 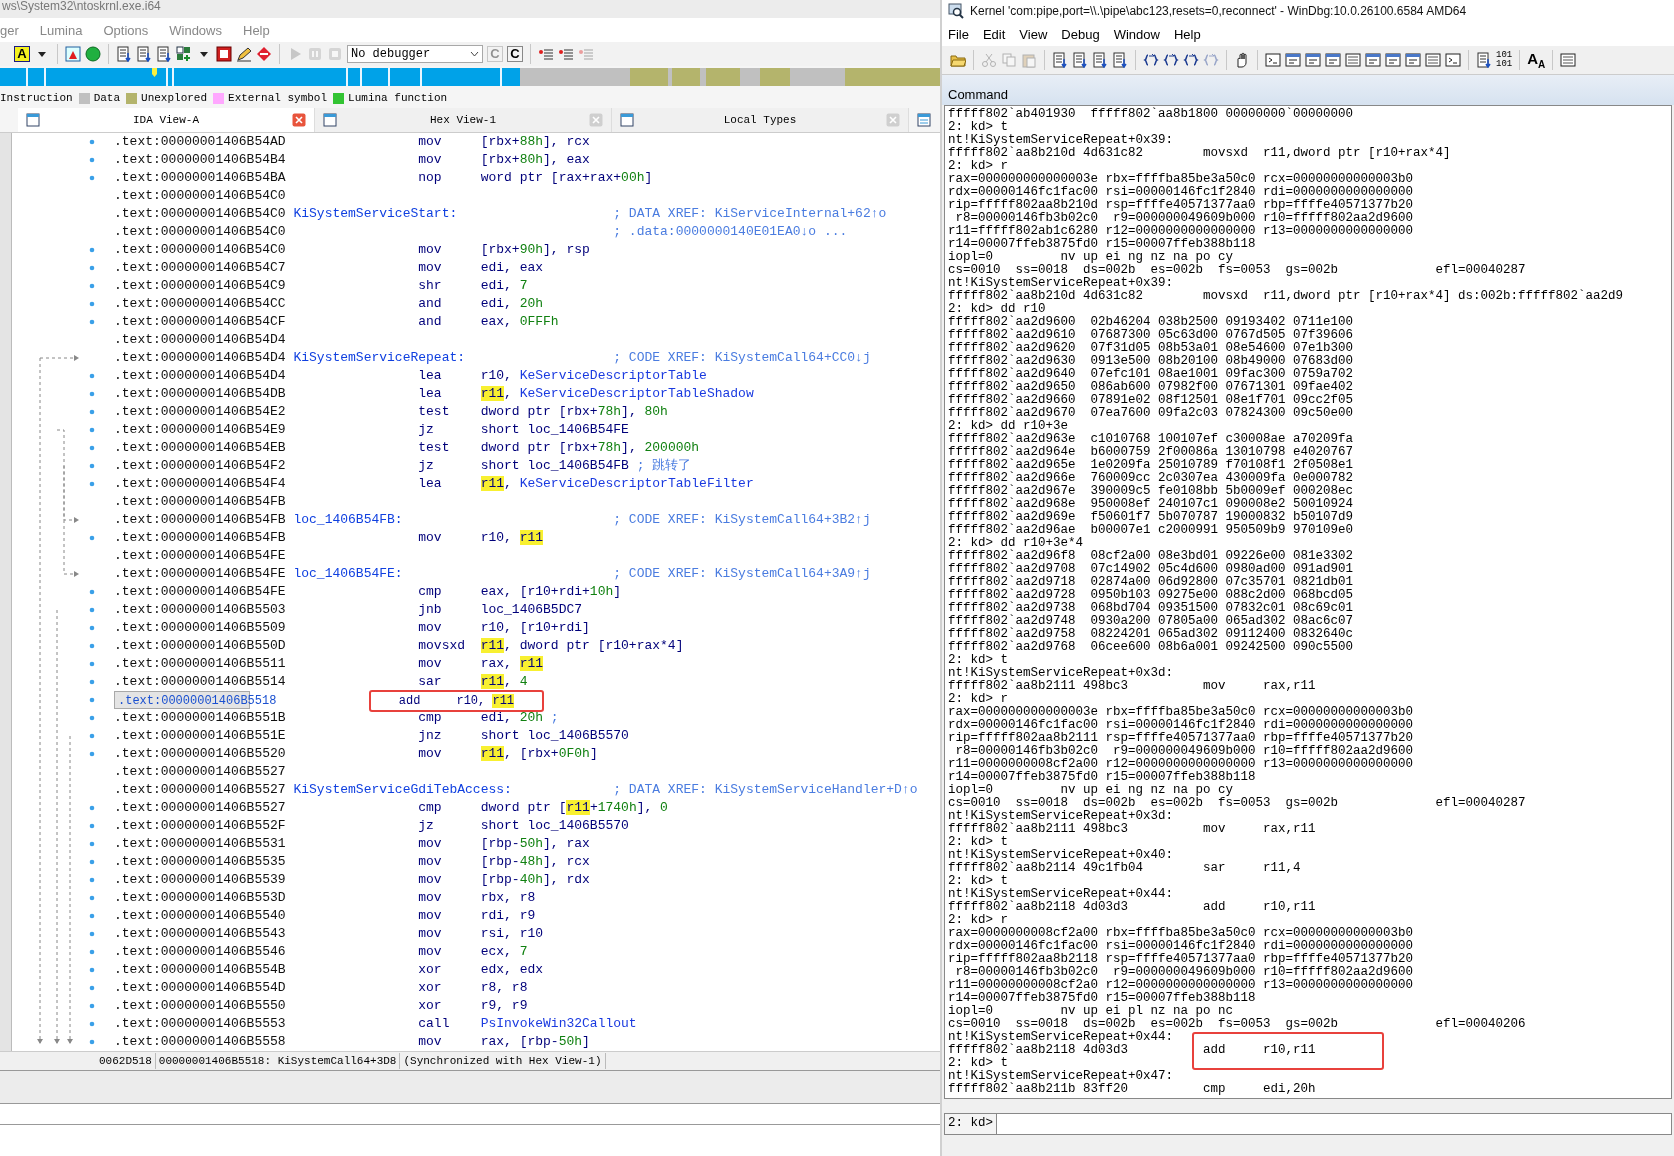 I want to click on menu-item: Window, so click(x=1136, y=34).